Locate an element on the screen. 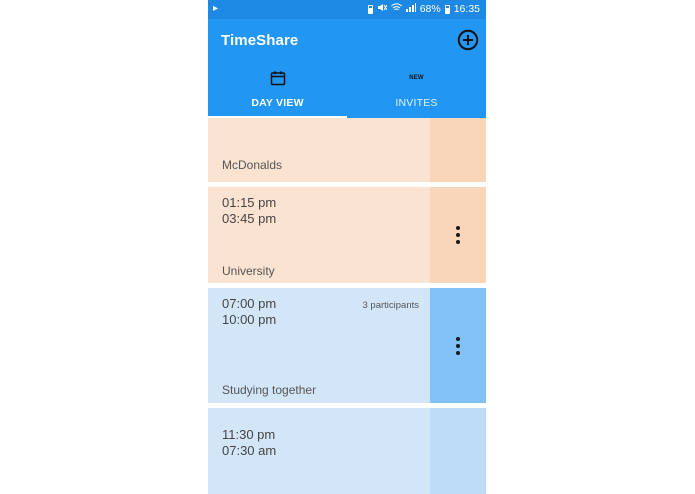  event-location: University is located at coordinates (248, 271).